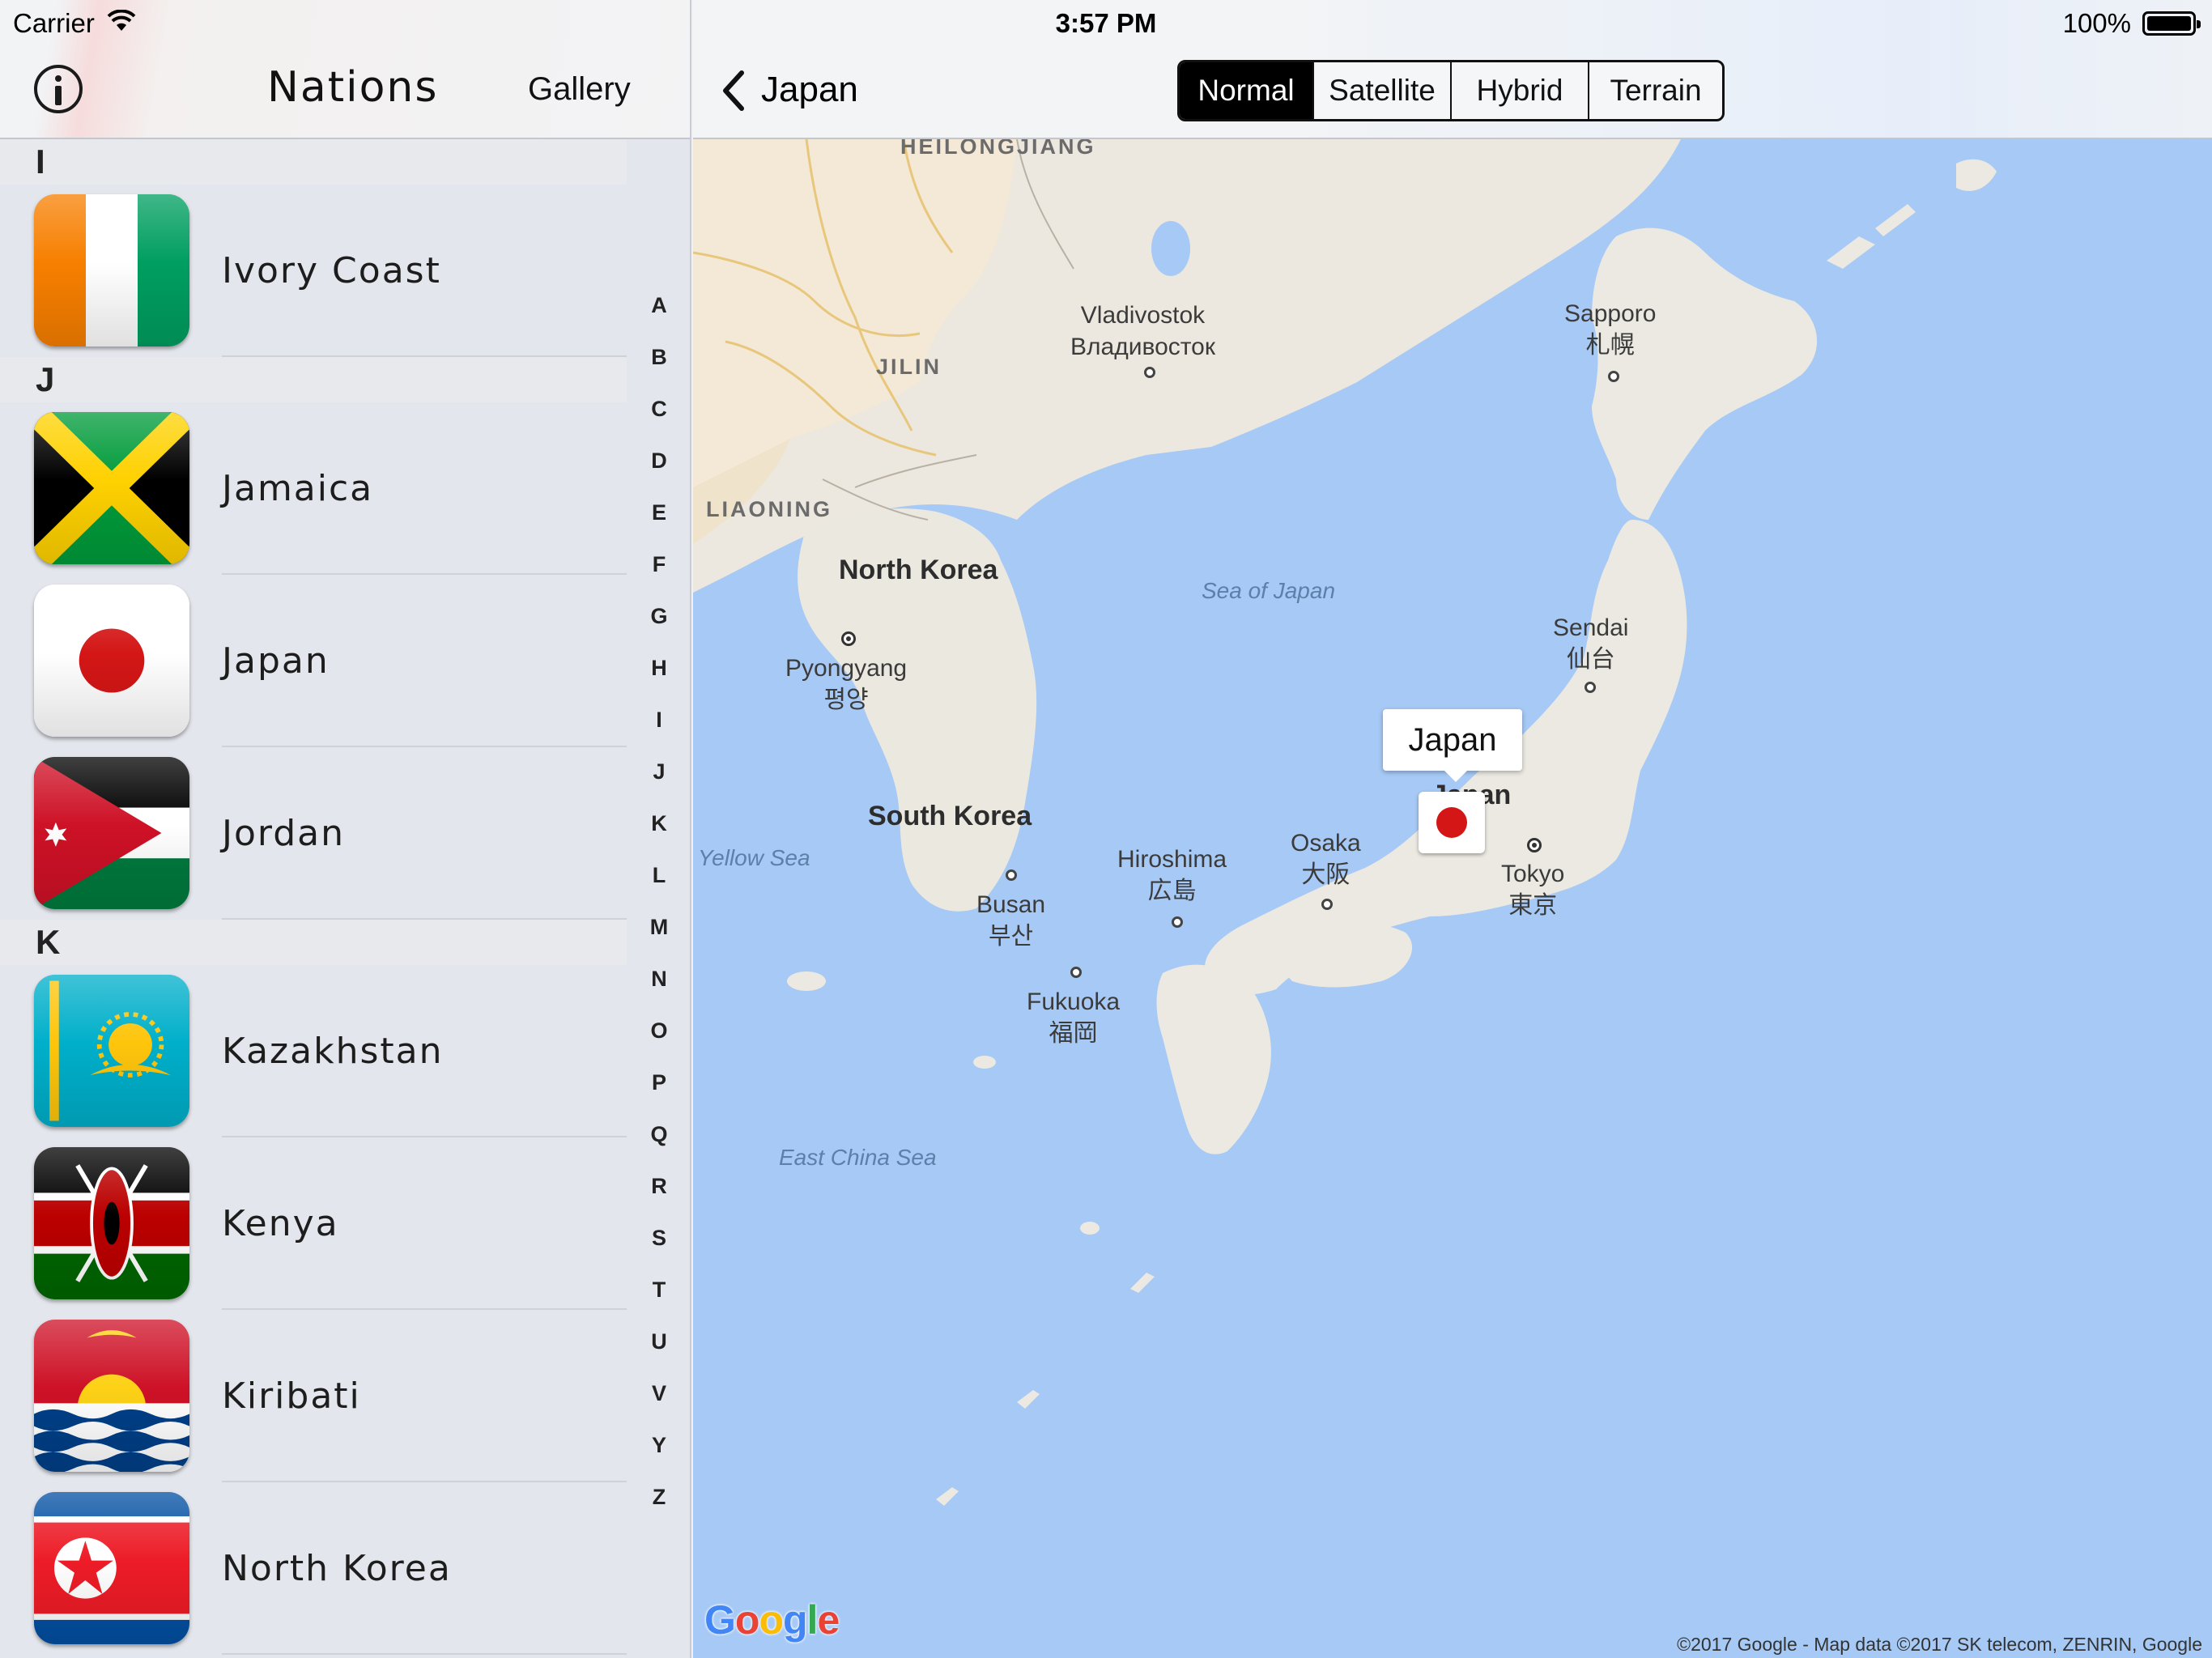  I want to click on segment-hybrid: Hybrid, so click(1521, 90).